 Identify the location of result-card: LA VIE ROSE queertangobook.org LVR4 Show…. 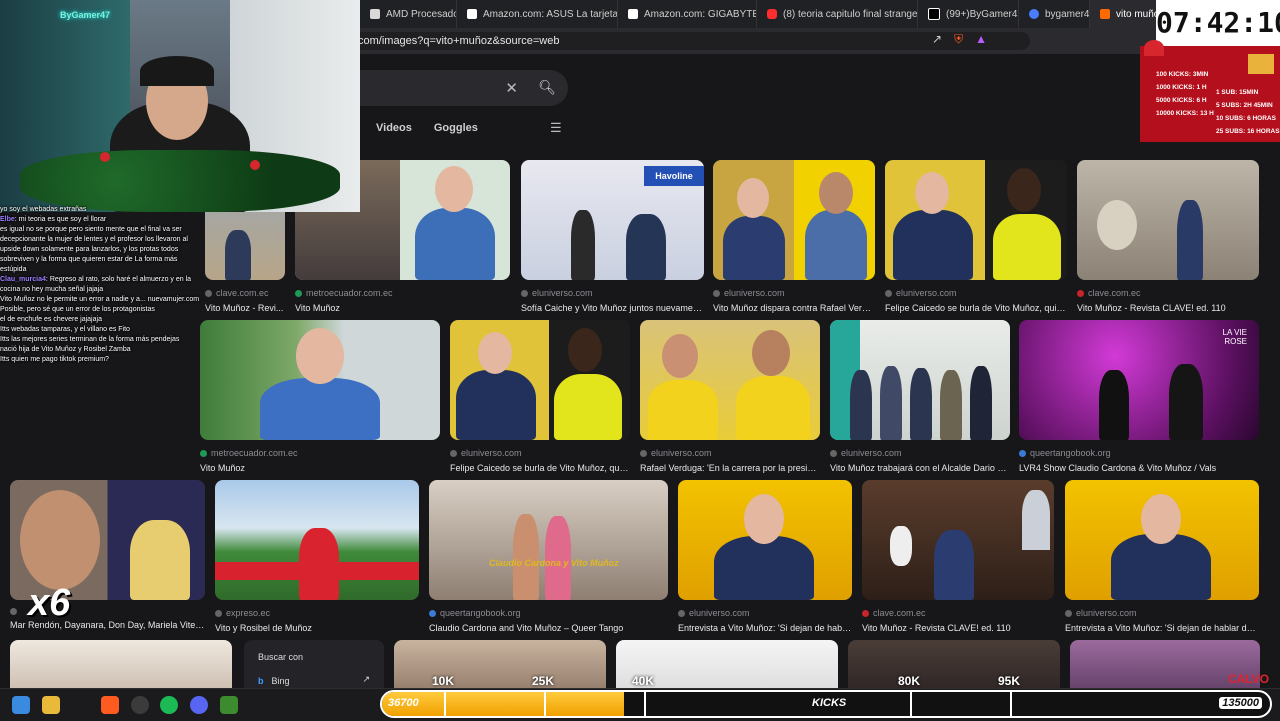
(1139, 396).